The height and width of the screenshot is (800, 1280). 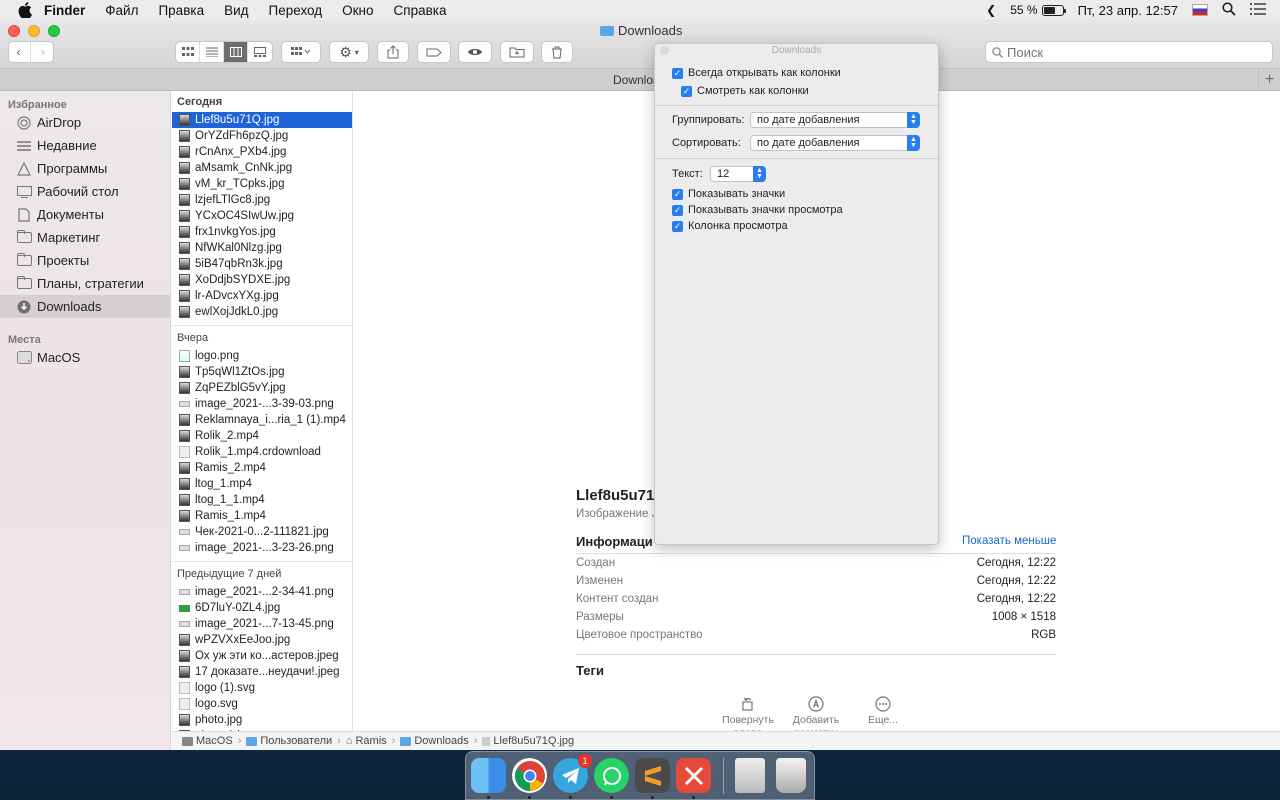 I want to click on file-row: ltog_1_1.mp4, so click(x=262, y=500).